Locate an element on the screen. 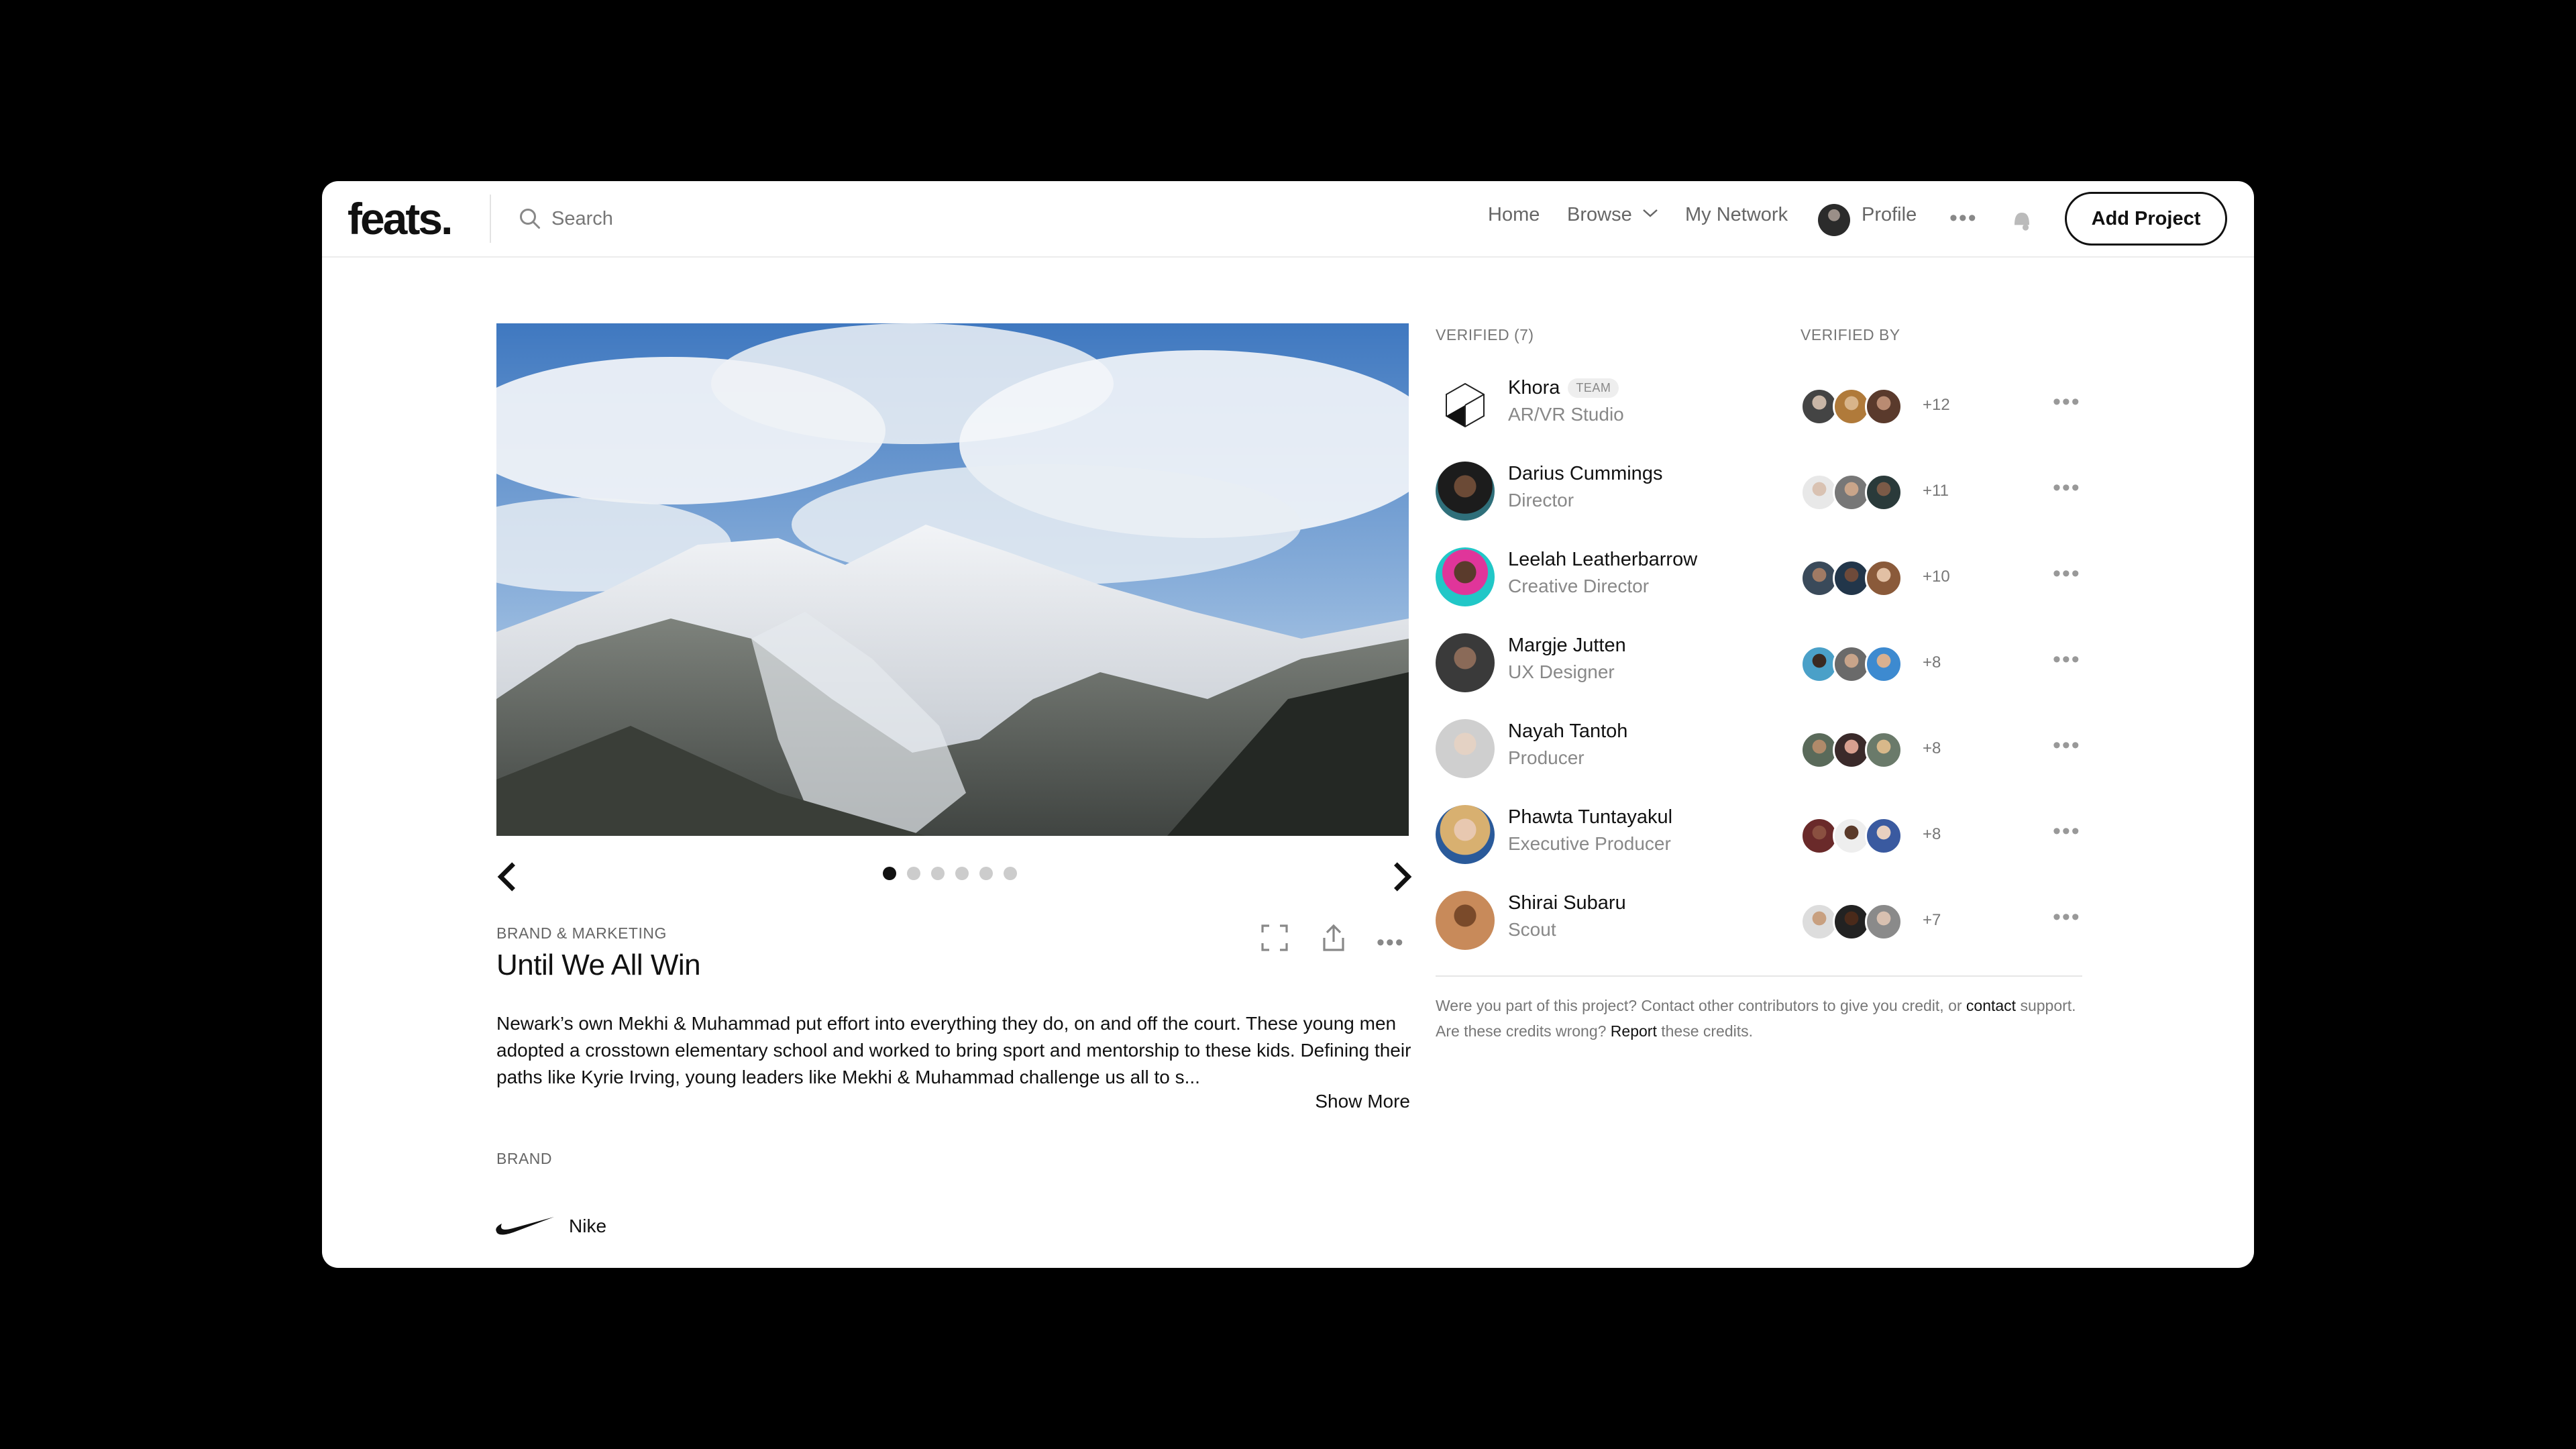 The height and width of the screenshot is (1449, 2576). carousel-prev-arrow-icon is located at coordinates (507, 877).